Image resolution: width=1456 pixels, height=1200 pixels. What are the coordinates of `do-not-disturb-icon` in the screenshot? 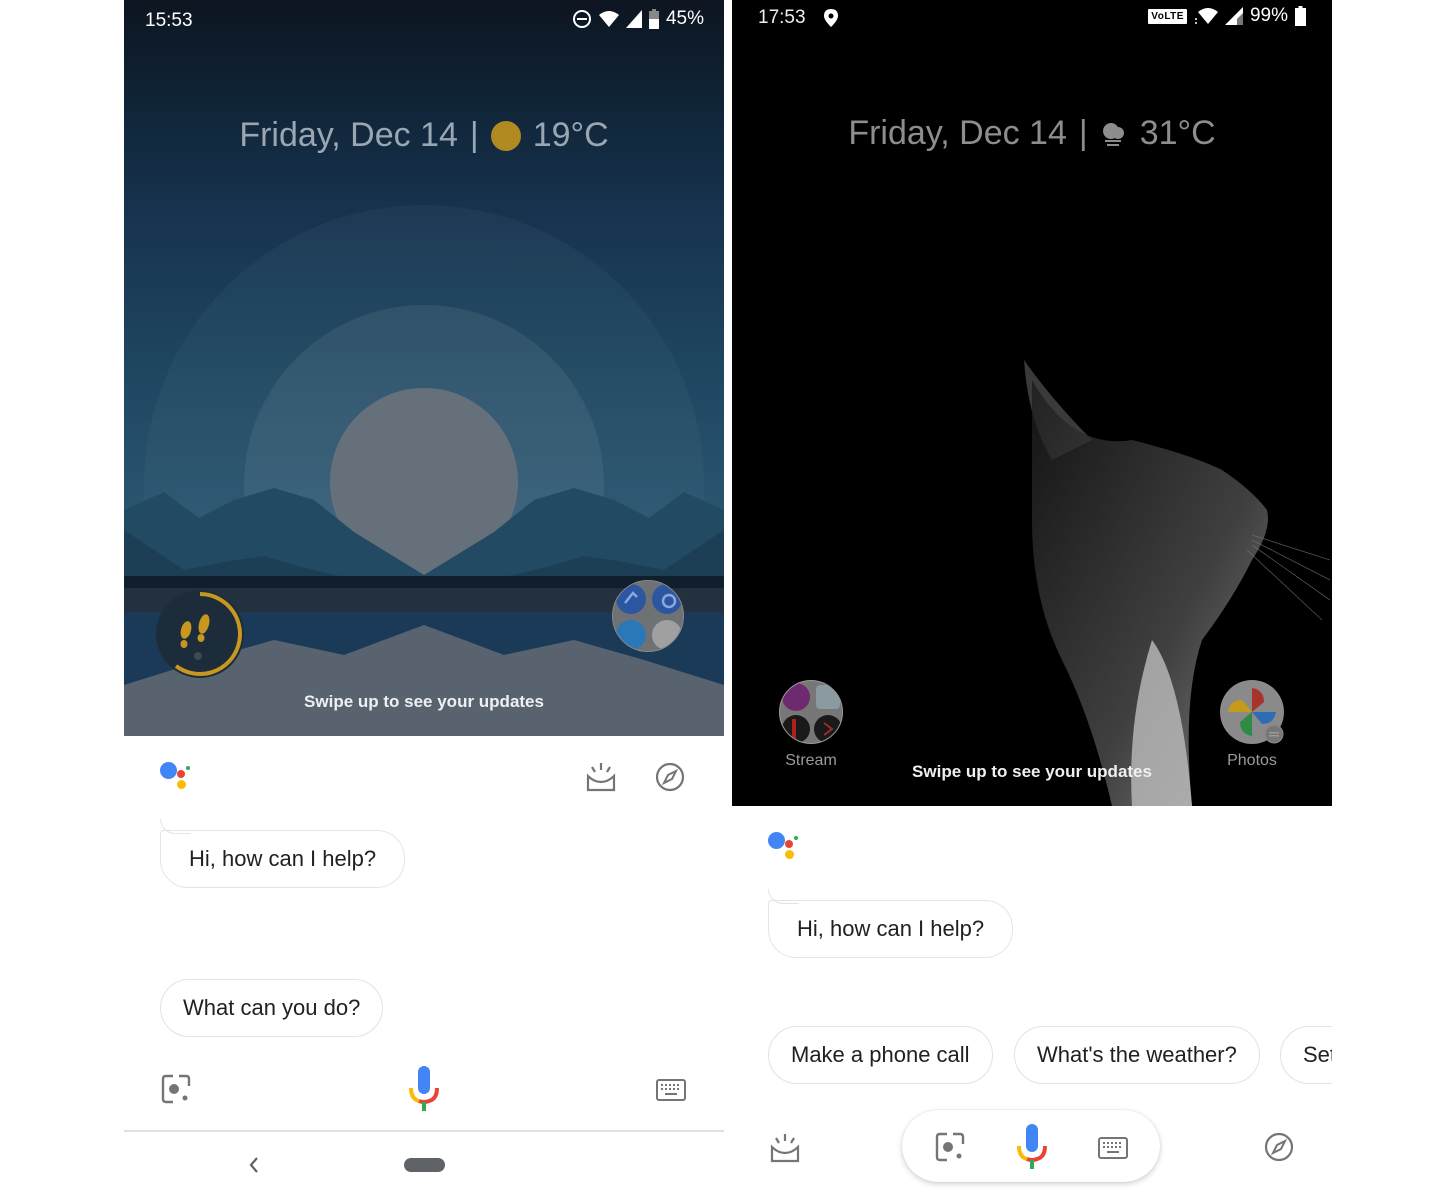 It's located at (581, 19).